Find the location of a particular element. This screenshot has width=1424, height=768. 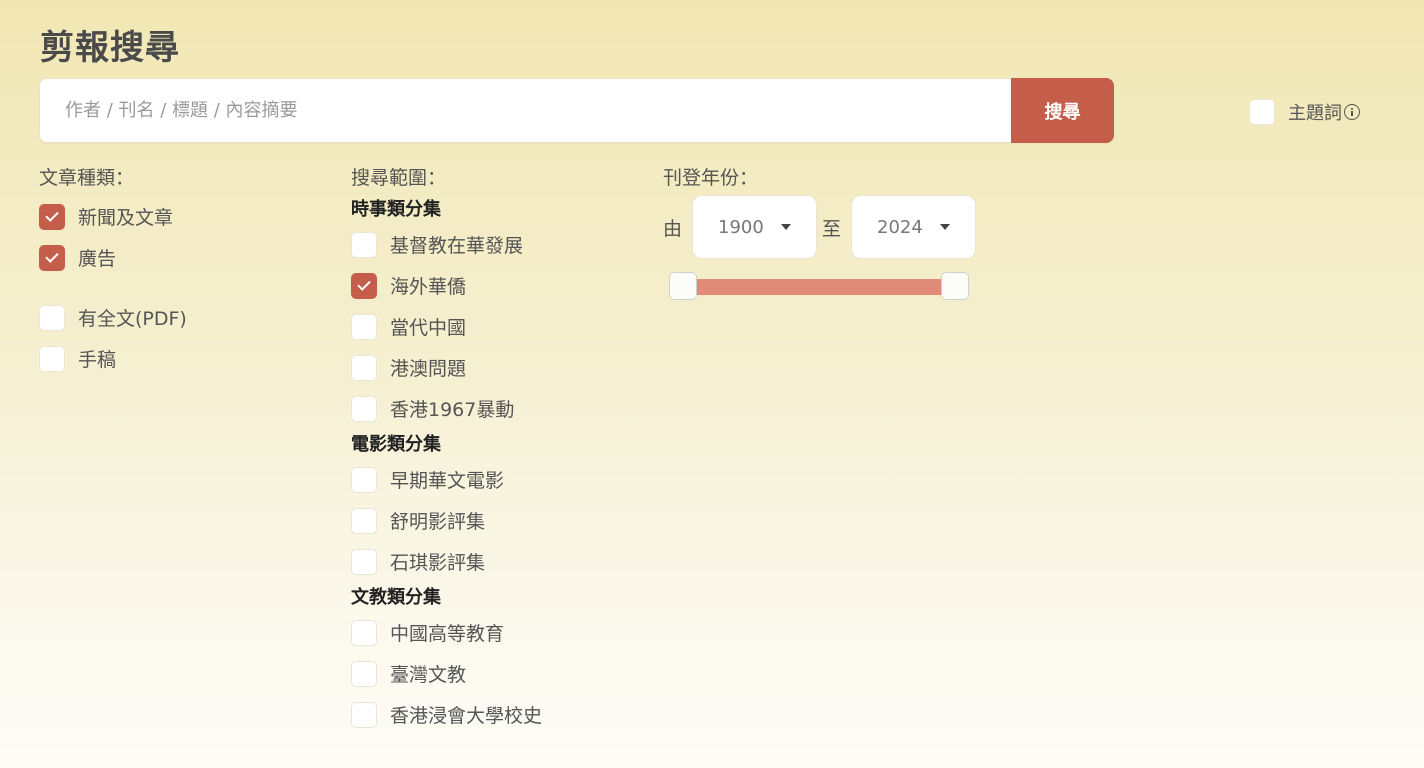

article-type-option: 新聞及文章 is located at coordinates (113, 216).